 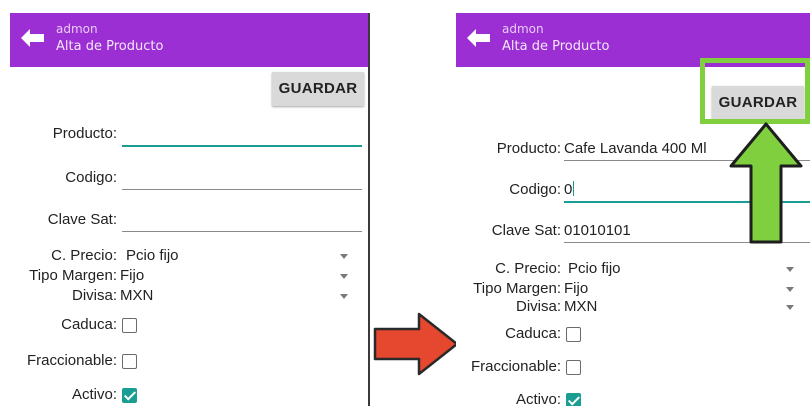 What do you see at coordinates (574, 188) in the screenshot?
I see `text-cursor` at bounding box center [574, 188].